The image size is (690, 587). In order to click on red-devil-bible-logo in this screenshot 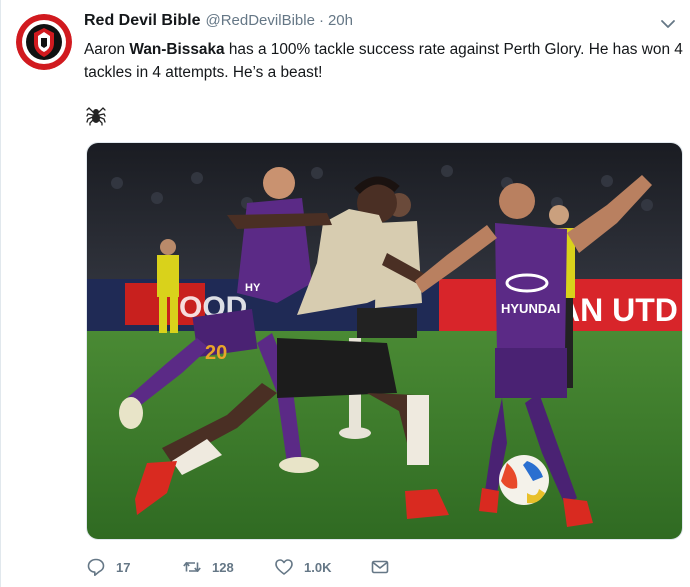, I will do `click(44, 42)`.